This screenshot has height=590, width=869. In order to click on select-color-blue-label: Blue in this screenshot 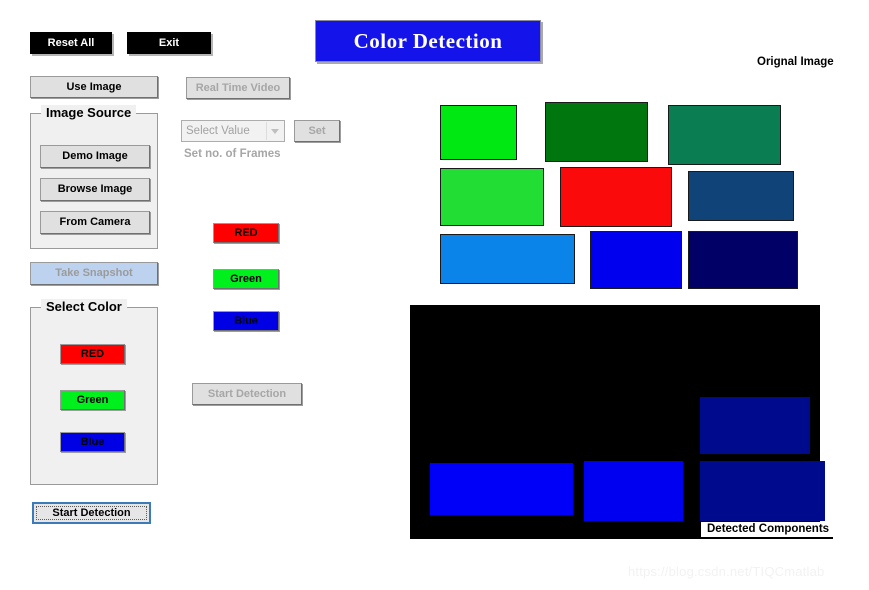, I will do `click(92, 441)`.